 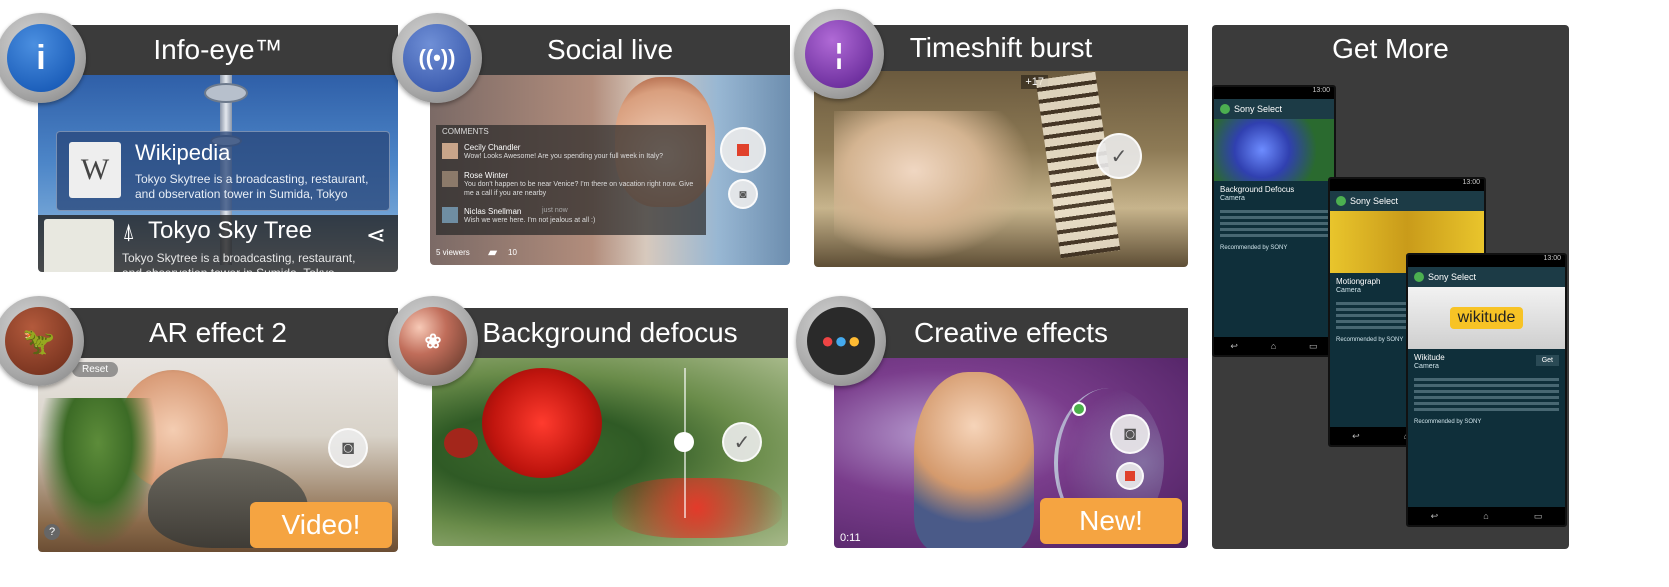 I want to click on comment-author: Niclas Snellman, so click(x=493, y=211).